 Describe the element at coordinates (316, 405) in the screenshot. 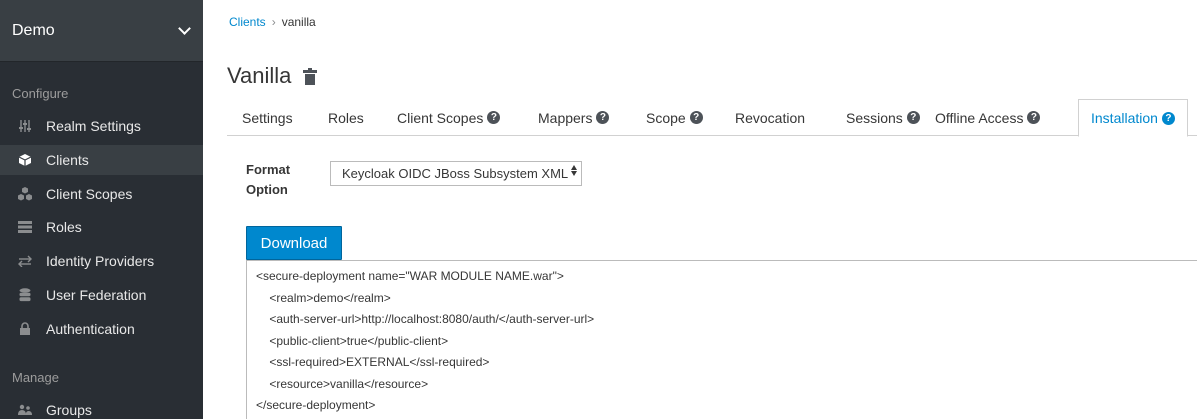

I see `code-line: </secure-deployment>` at that location.